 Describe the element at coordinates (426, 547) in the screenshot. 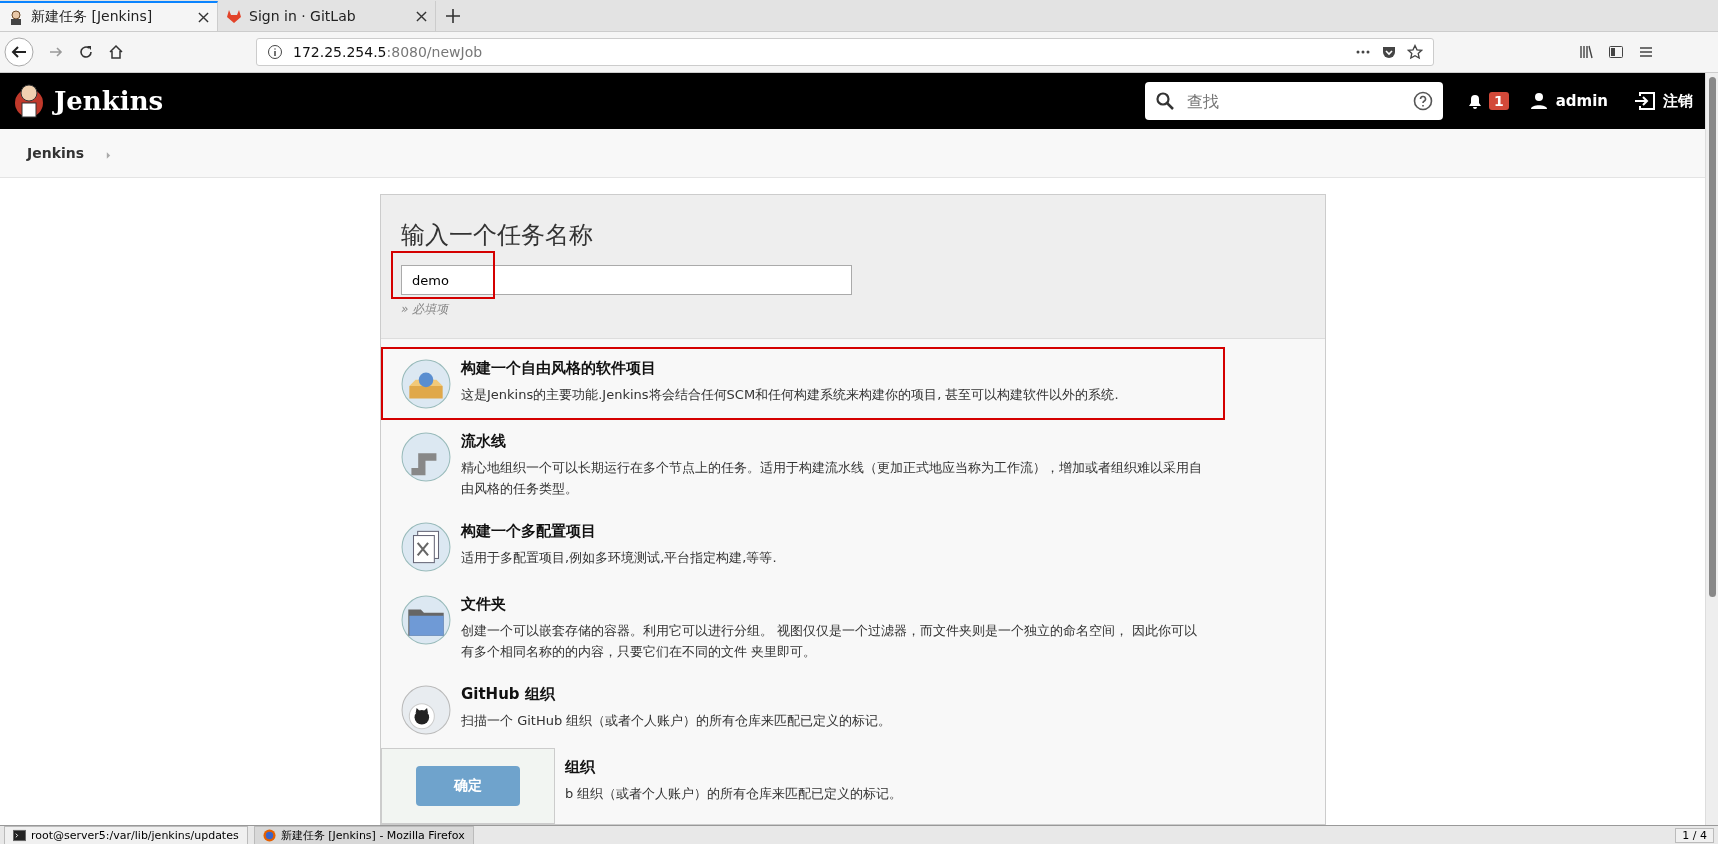

I see `documents-icon` at that location.